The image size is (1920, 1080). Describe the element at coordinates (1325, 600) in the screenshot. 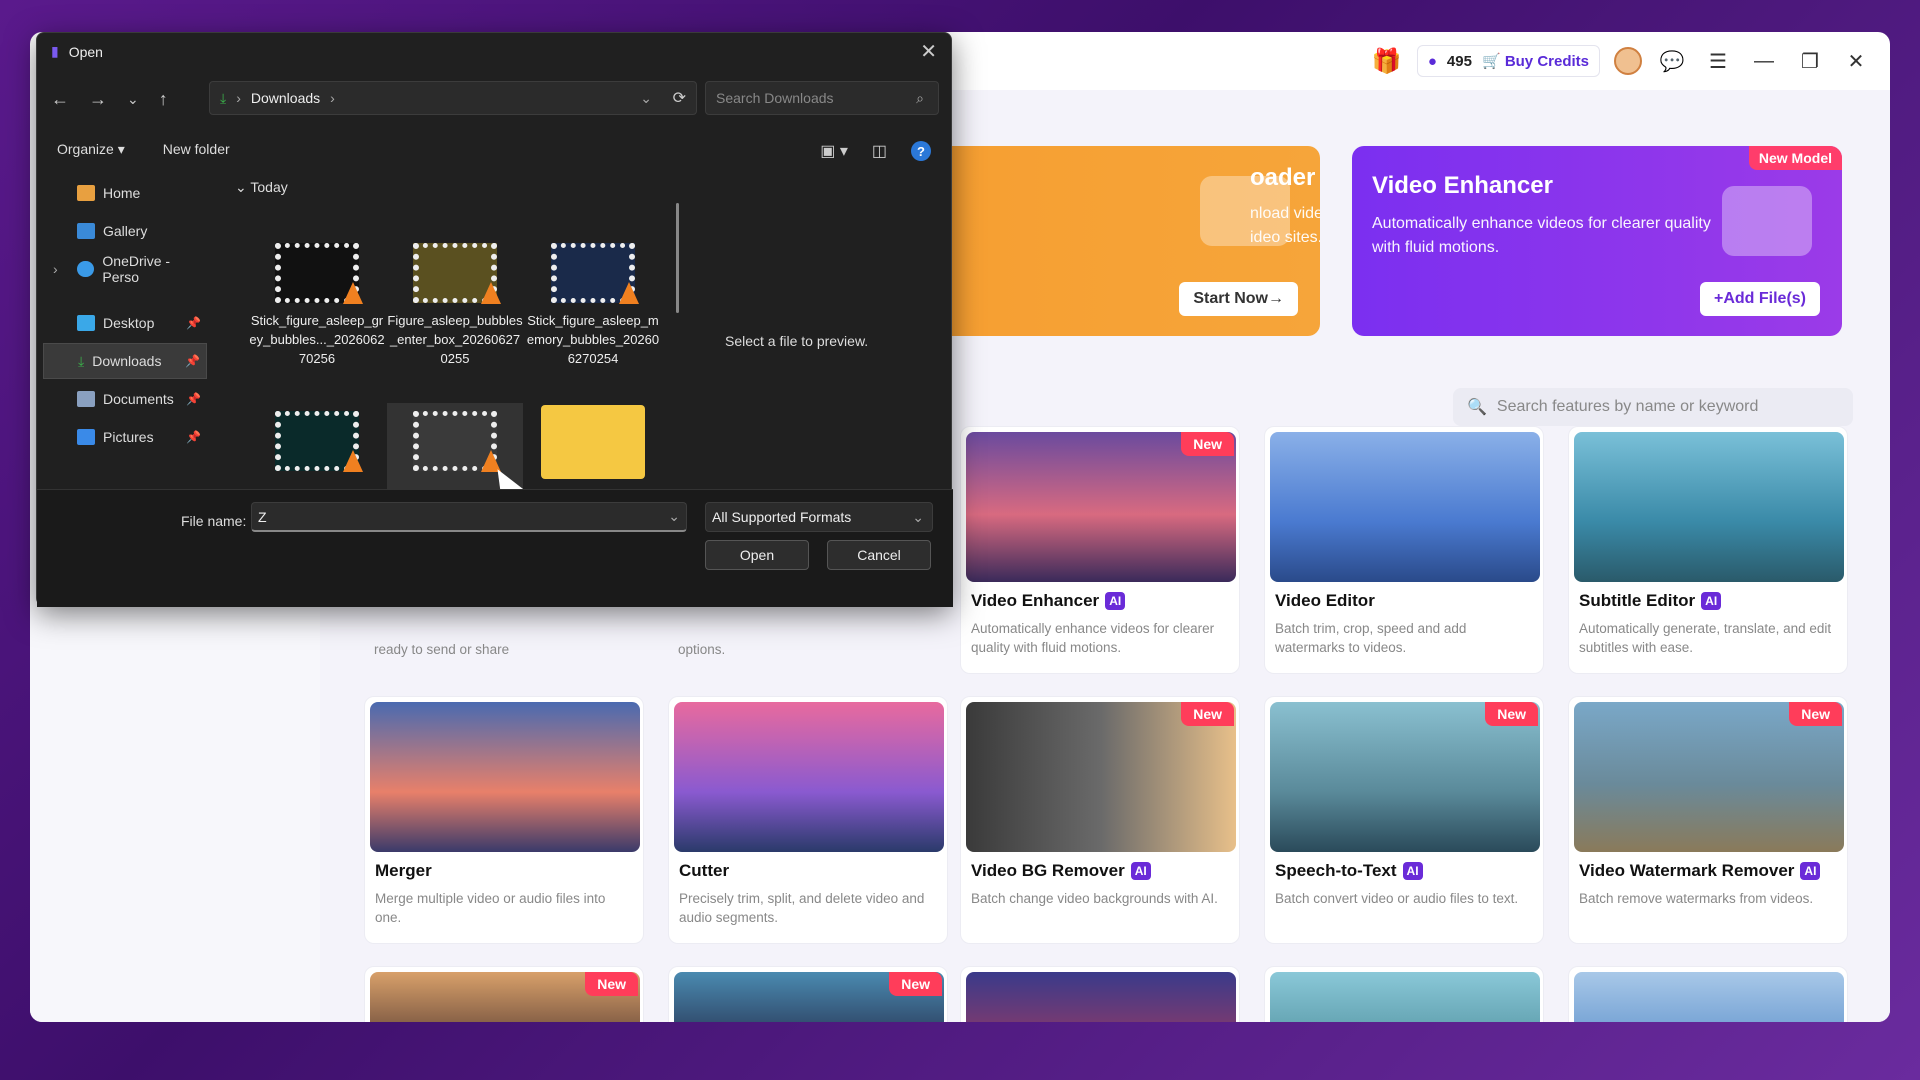

I see `card-title: Video Editor` at that location.